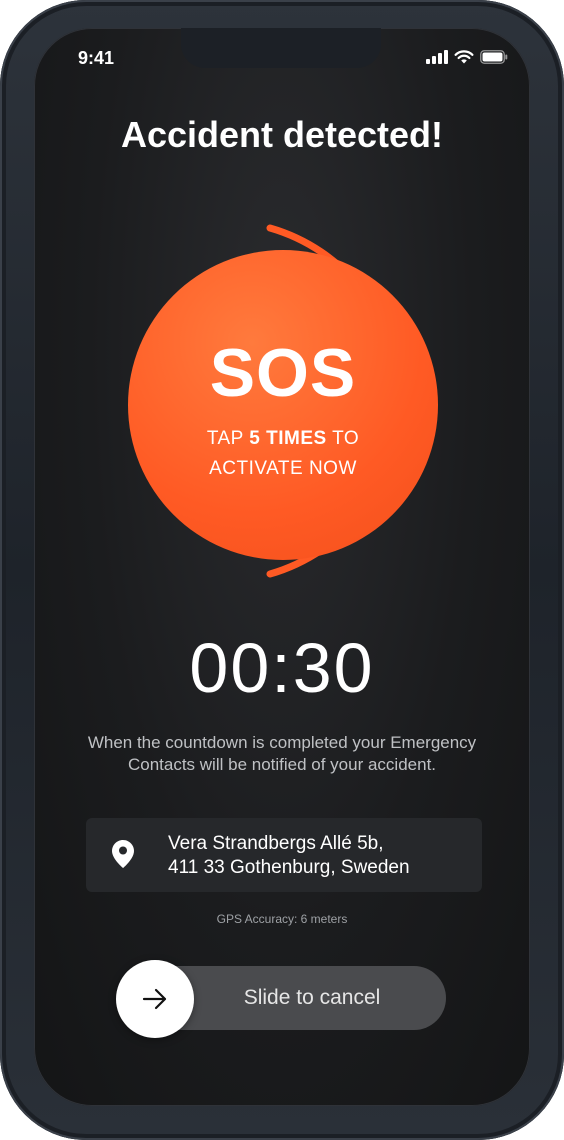  What do you see at coordinates (288, 438) in the screenshot?
I see `sos-line1-bold: 5 TIMES` at bounding box center [288, 438].